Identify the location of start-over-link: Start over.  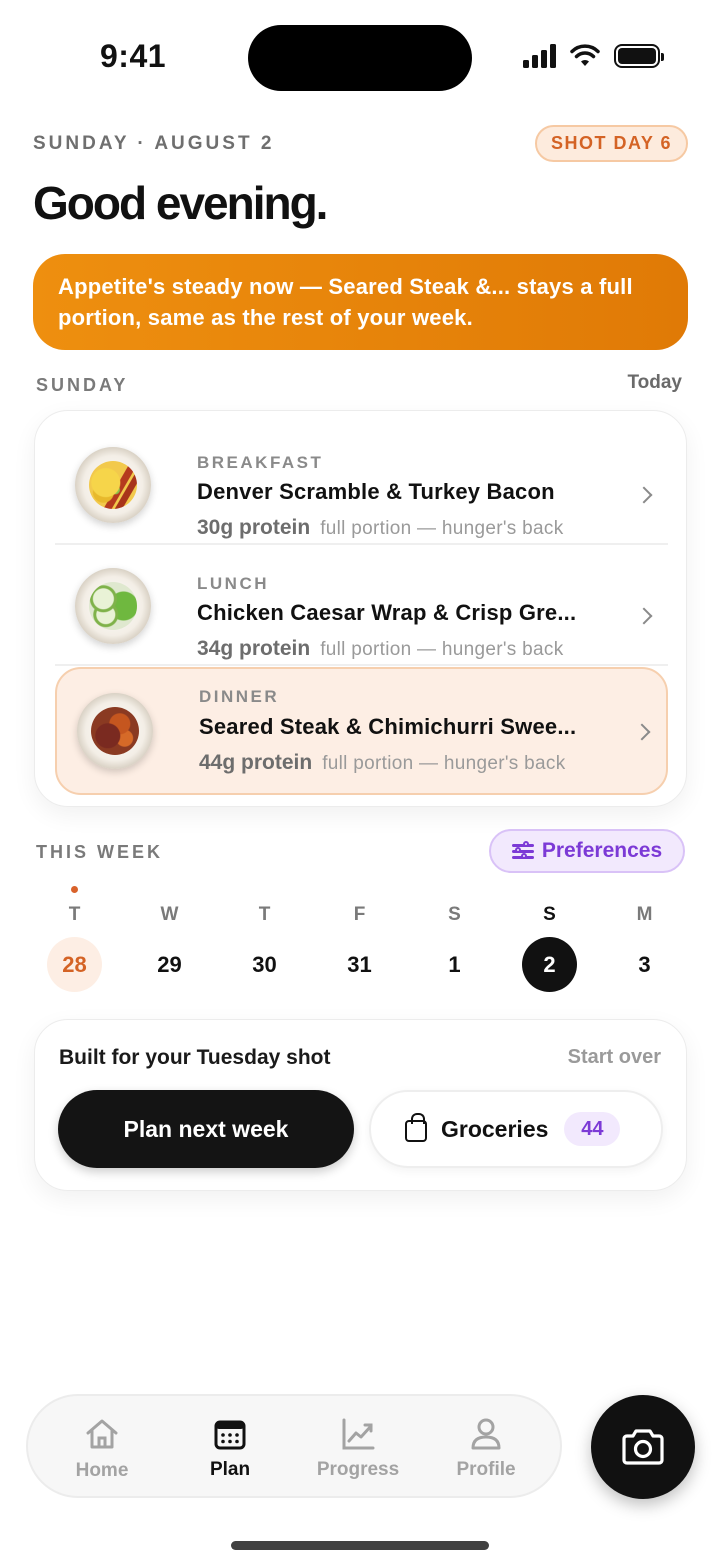
(614, 1057).